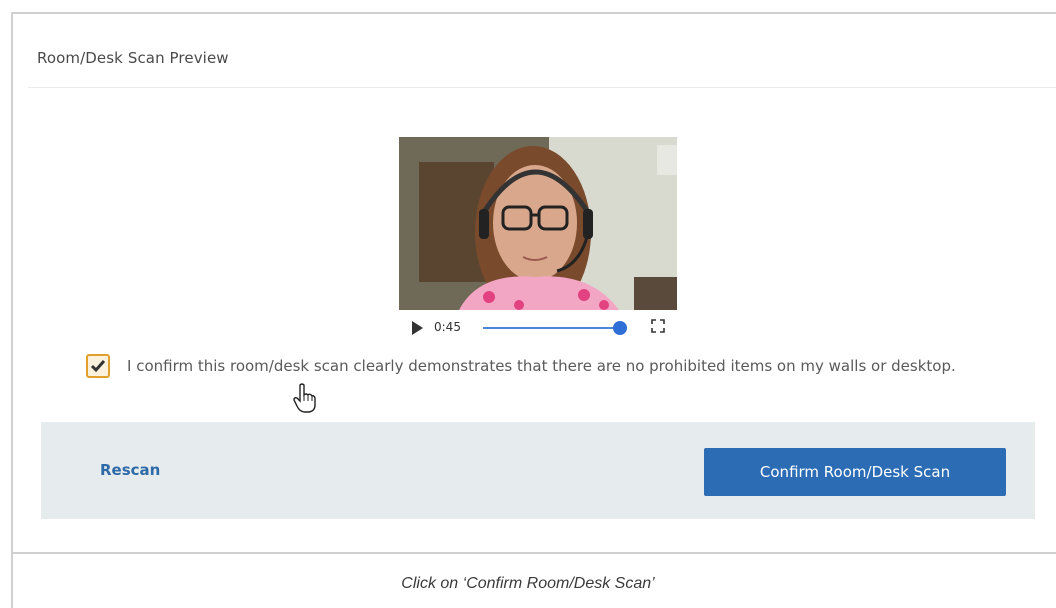 The image size is (1056, 608). I want to click on bottom-divider, so click(533, 553).